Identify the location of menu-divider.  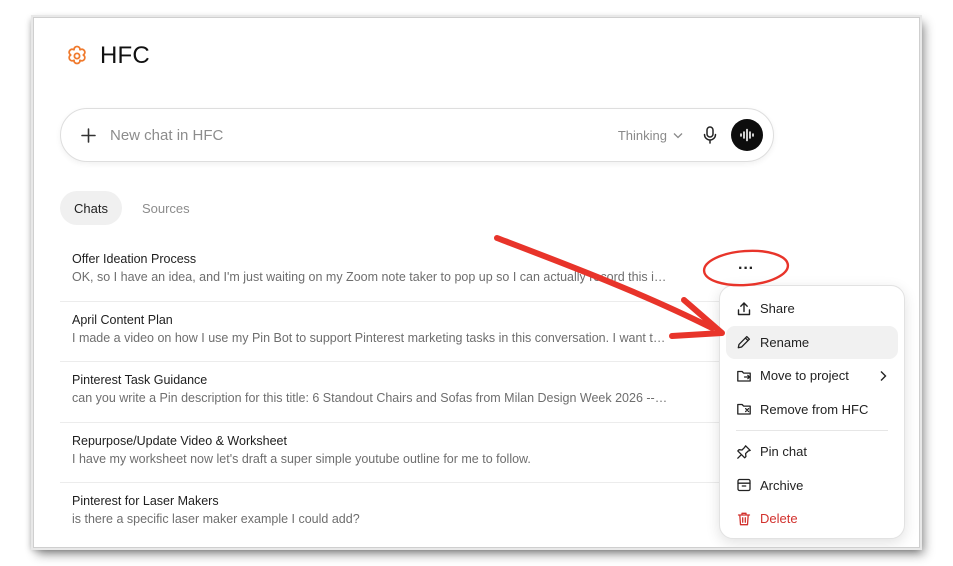
(812, 430).